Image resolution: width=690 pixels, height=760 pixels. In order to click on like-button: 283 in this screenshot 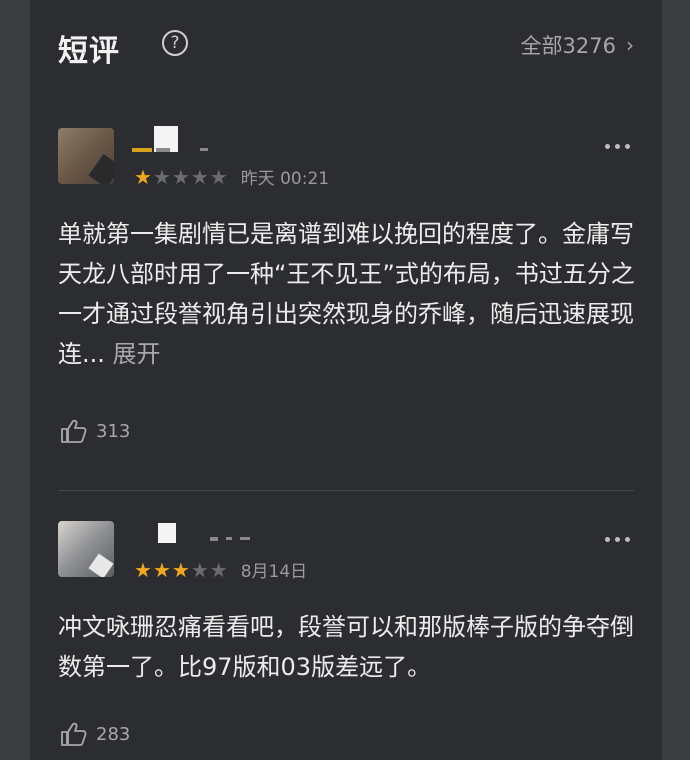, I will do `click(95, 734)`.